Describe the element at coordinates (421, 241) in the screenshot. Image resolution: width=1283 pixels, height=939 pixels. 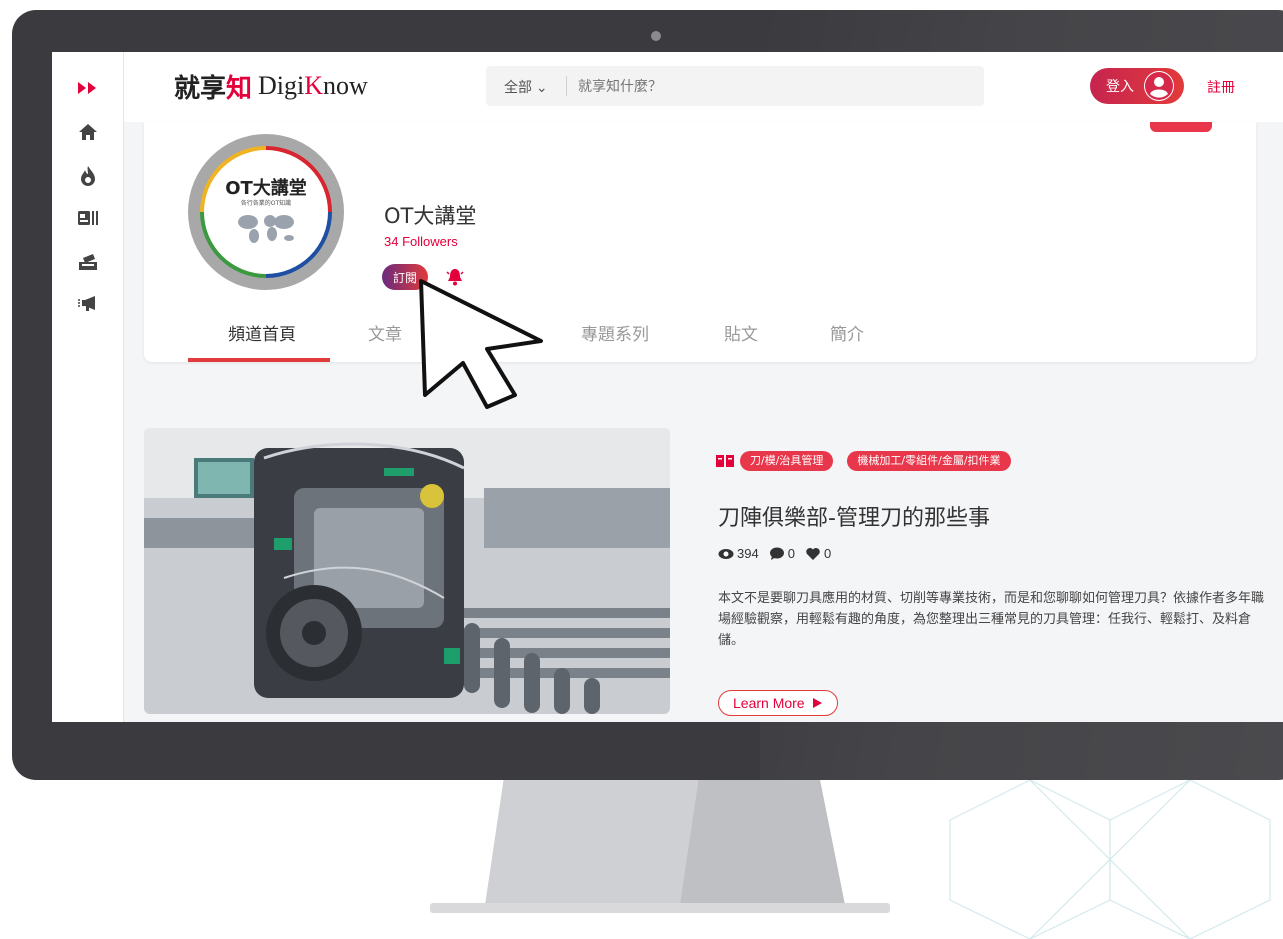
I see `channel-followers: 34 Followers` at that location.